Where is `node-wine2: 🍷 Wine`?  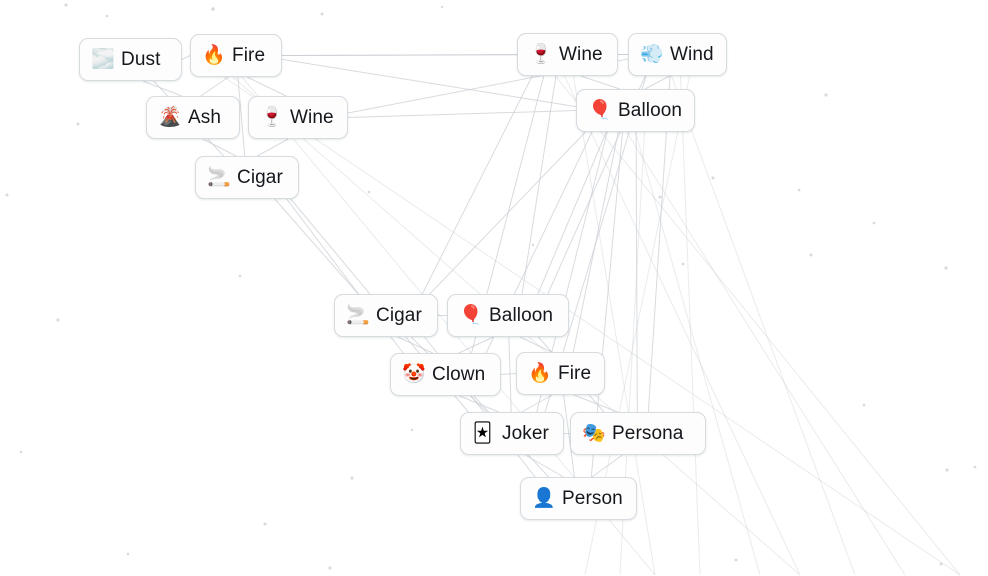
node-wine2: 🍷 Wine is located at coordinates (567, 54).